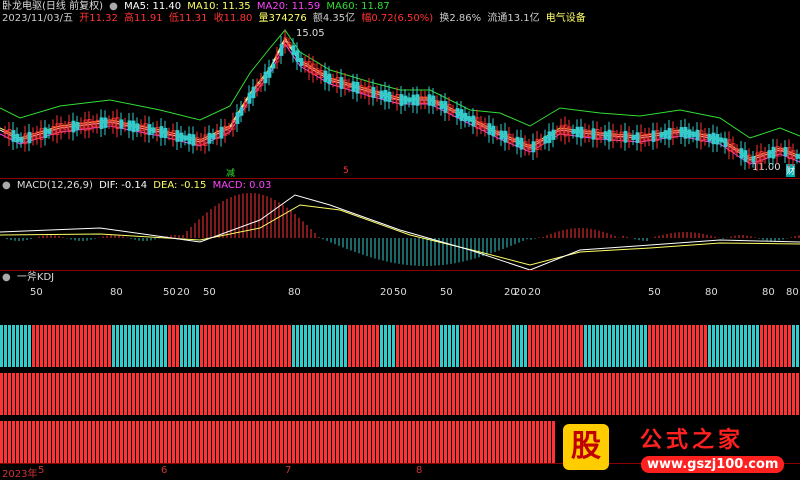  Describe the element at coordinates (288, 470) in the screenshot. I see `date-month-7: 7` at that location.